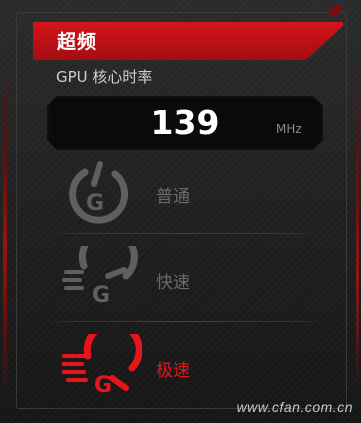 This screenshot has height=423, width=361. What do you see at coordinates (104, 77) in the screenshot?
I see `gpu-clock-label: GPU 核心时率` at bounding box center [104, 77].